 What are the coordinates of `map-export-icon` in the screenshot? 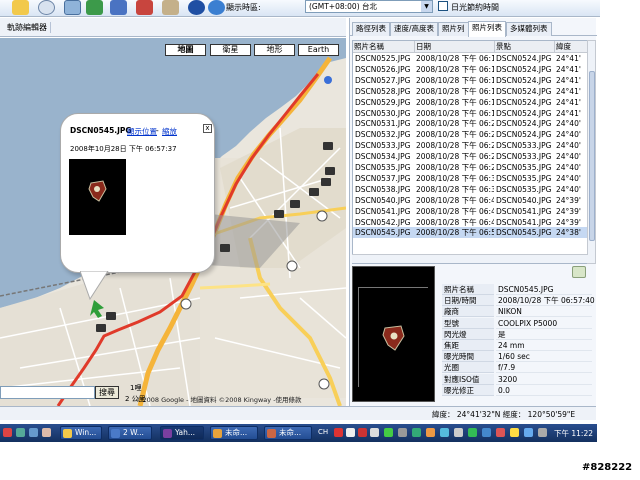 It's located at (118, 7).